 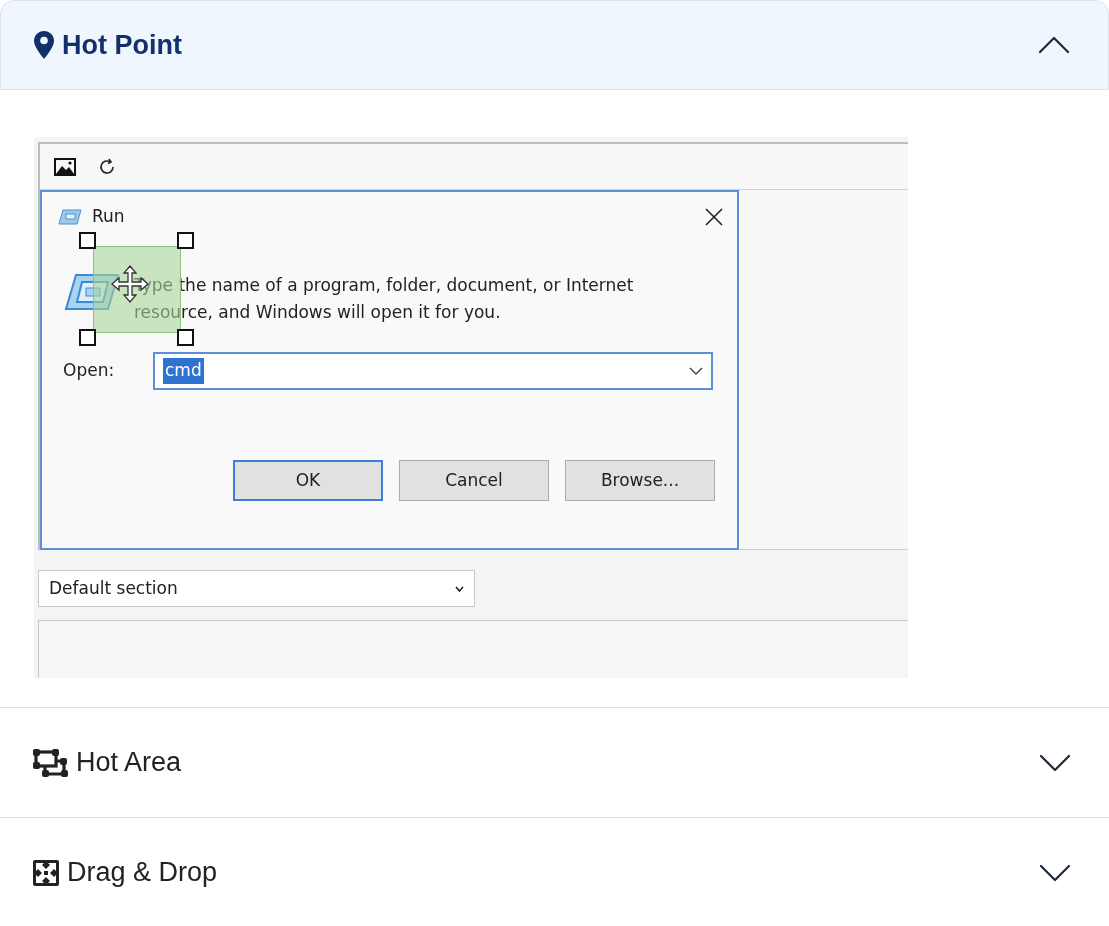 I want to click on map-pin-icon, so click(x=44, y=45).